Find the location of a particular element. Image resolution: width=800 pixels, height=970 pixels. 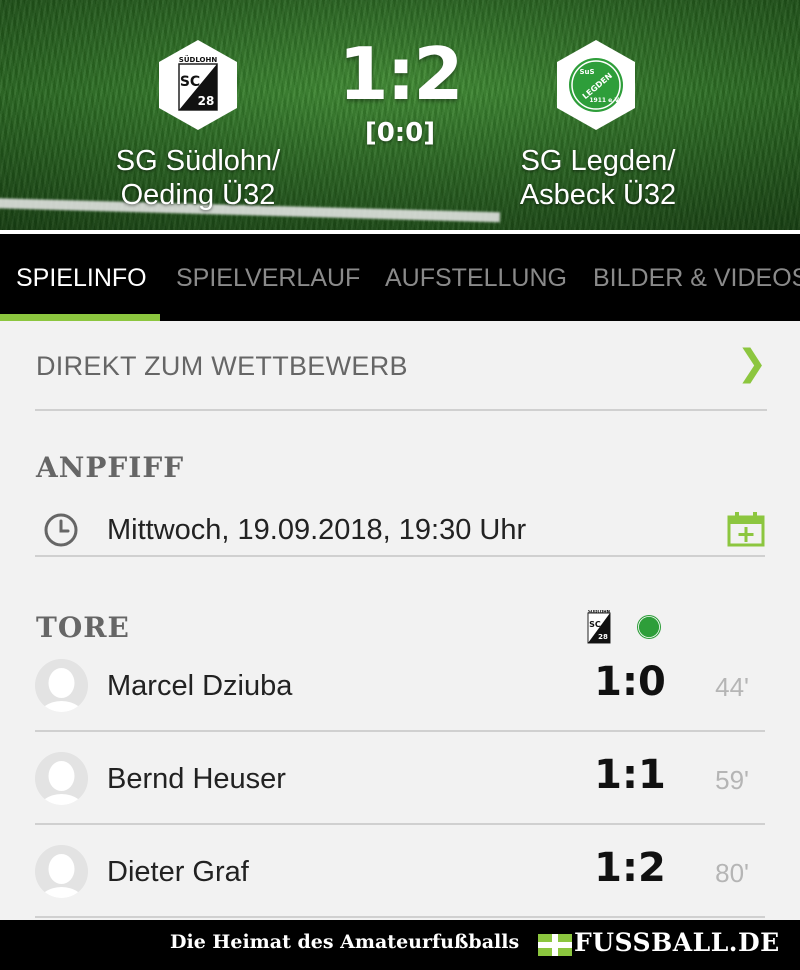

tab-bilder-videos: BILDER & VIDEOS is located at coordinates (688, 277).